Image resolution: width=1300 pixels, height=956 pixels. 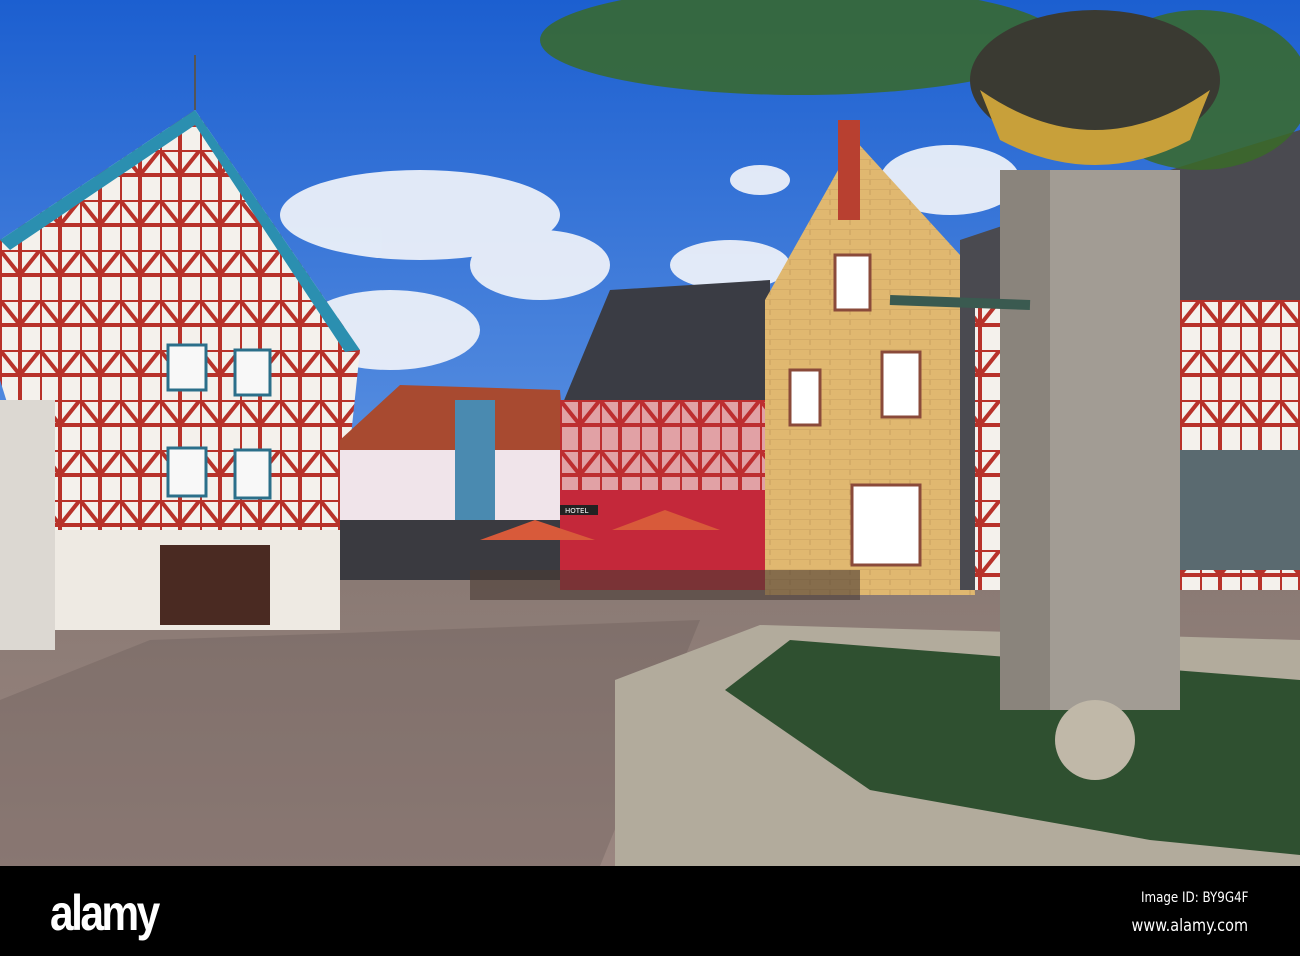 I want to click on watermark-footer: alamy Image ID: BY9G4F www.alamy.com, so click(x=650, y=911).